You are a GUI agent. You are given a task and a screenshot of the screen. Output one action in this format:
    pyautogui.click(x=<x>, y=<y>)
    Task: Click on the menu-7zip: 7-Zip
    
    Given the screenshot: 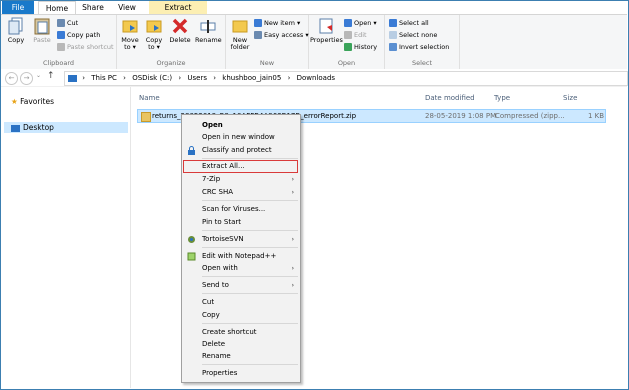 What is the action you would take?
    pyautogui.click(x=211, y=179)
    